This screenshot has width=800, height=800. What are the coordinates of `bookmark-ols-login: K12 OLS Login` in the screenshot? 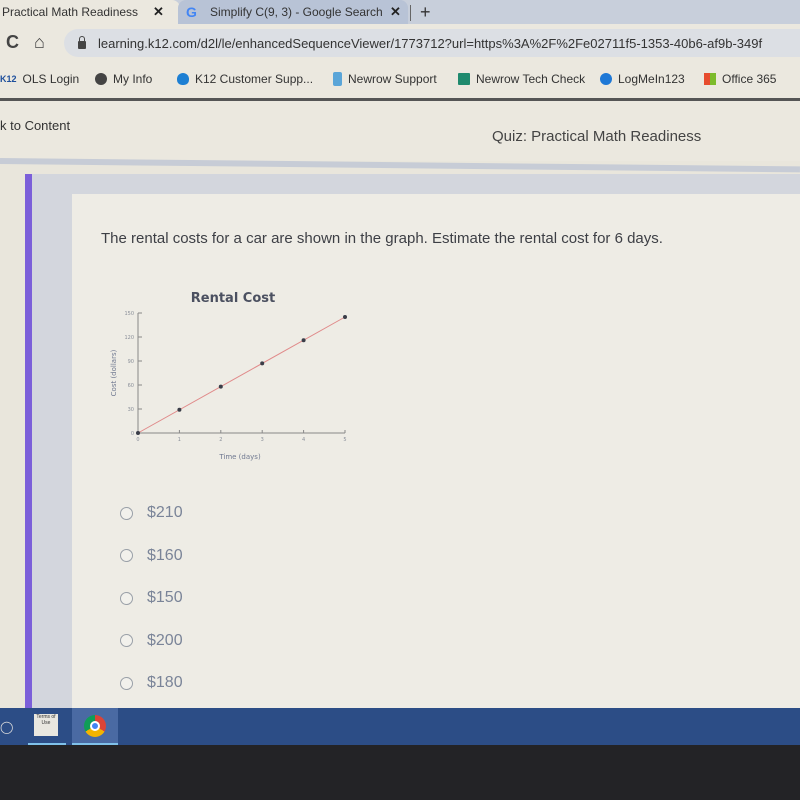 It's located at (39, 79).